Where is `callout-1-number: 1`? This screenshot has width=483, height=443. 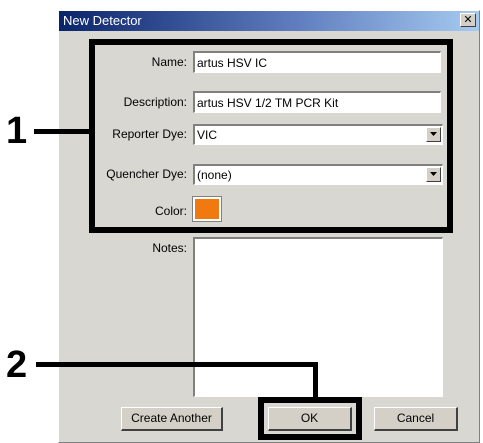 callout-1-number: 1 is located at coordinates (17, 131).